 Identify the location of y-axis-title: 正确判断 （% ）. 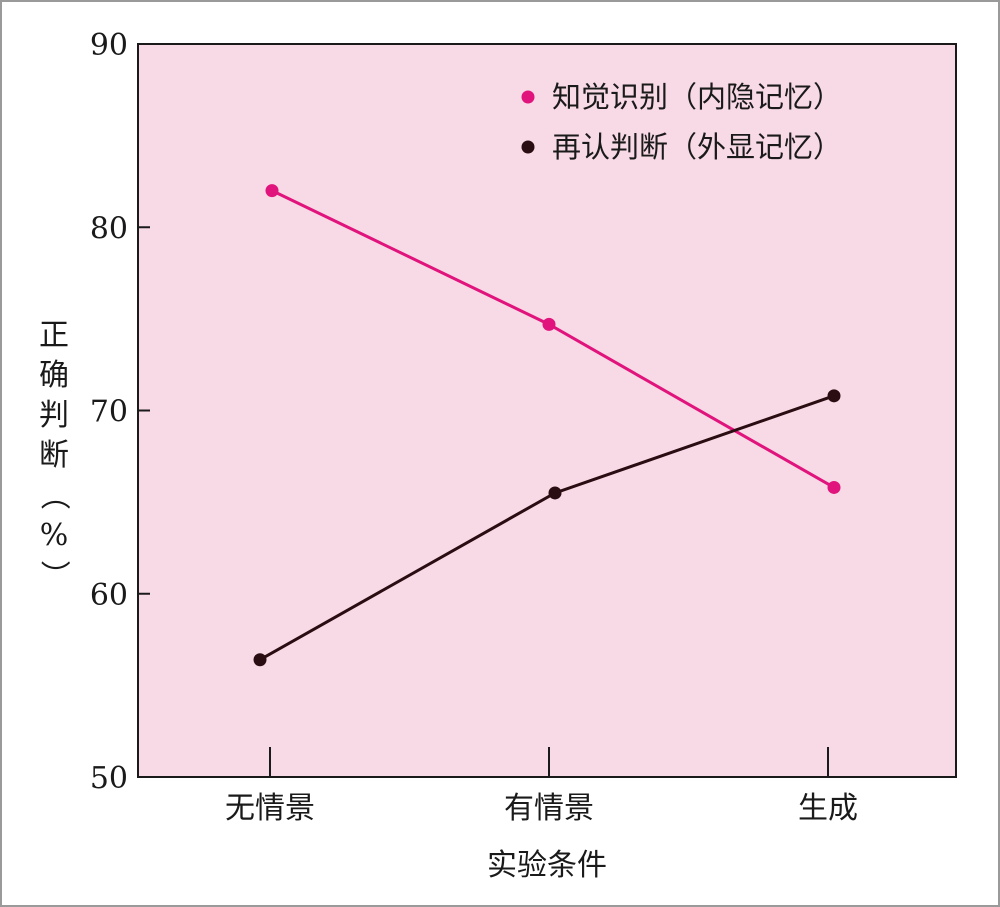
(53, 454).